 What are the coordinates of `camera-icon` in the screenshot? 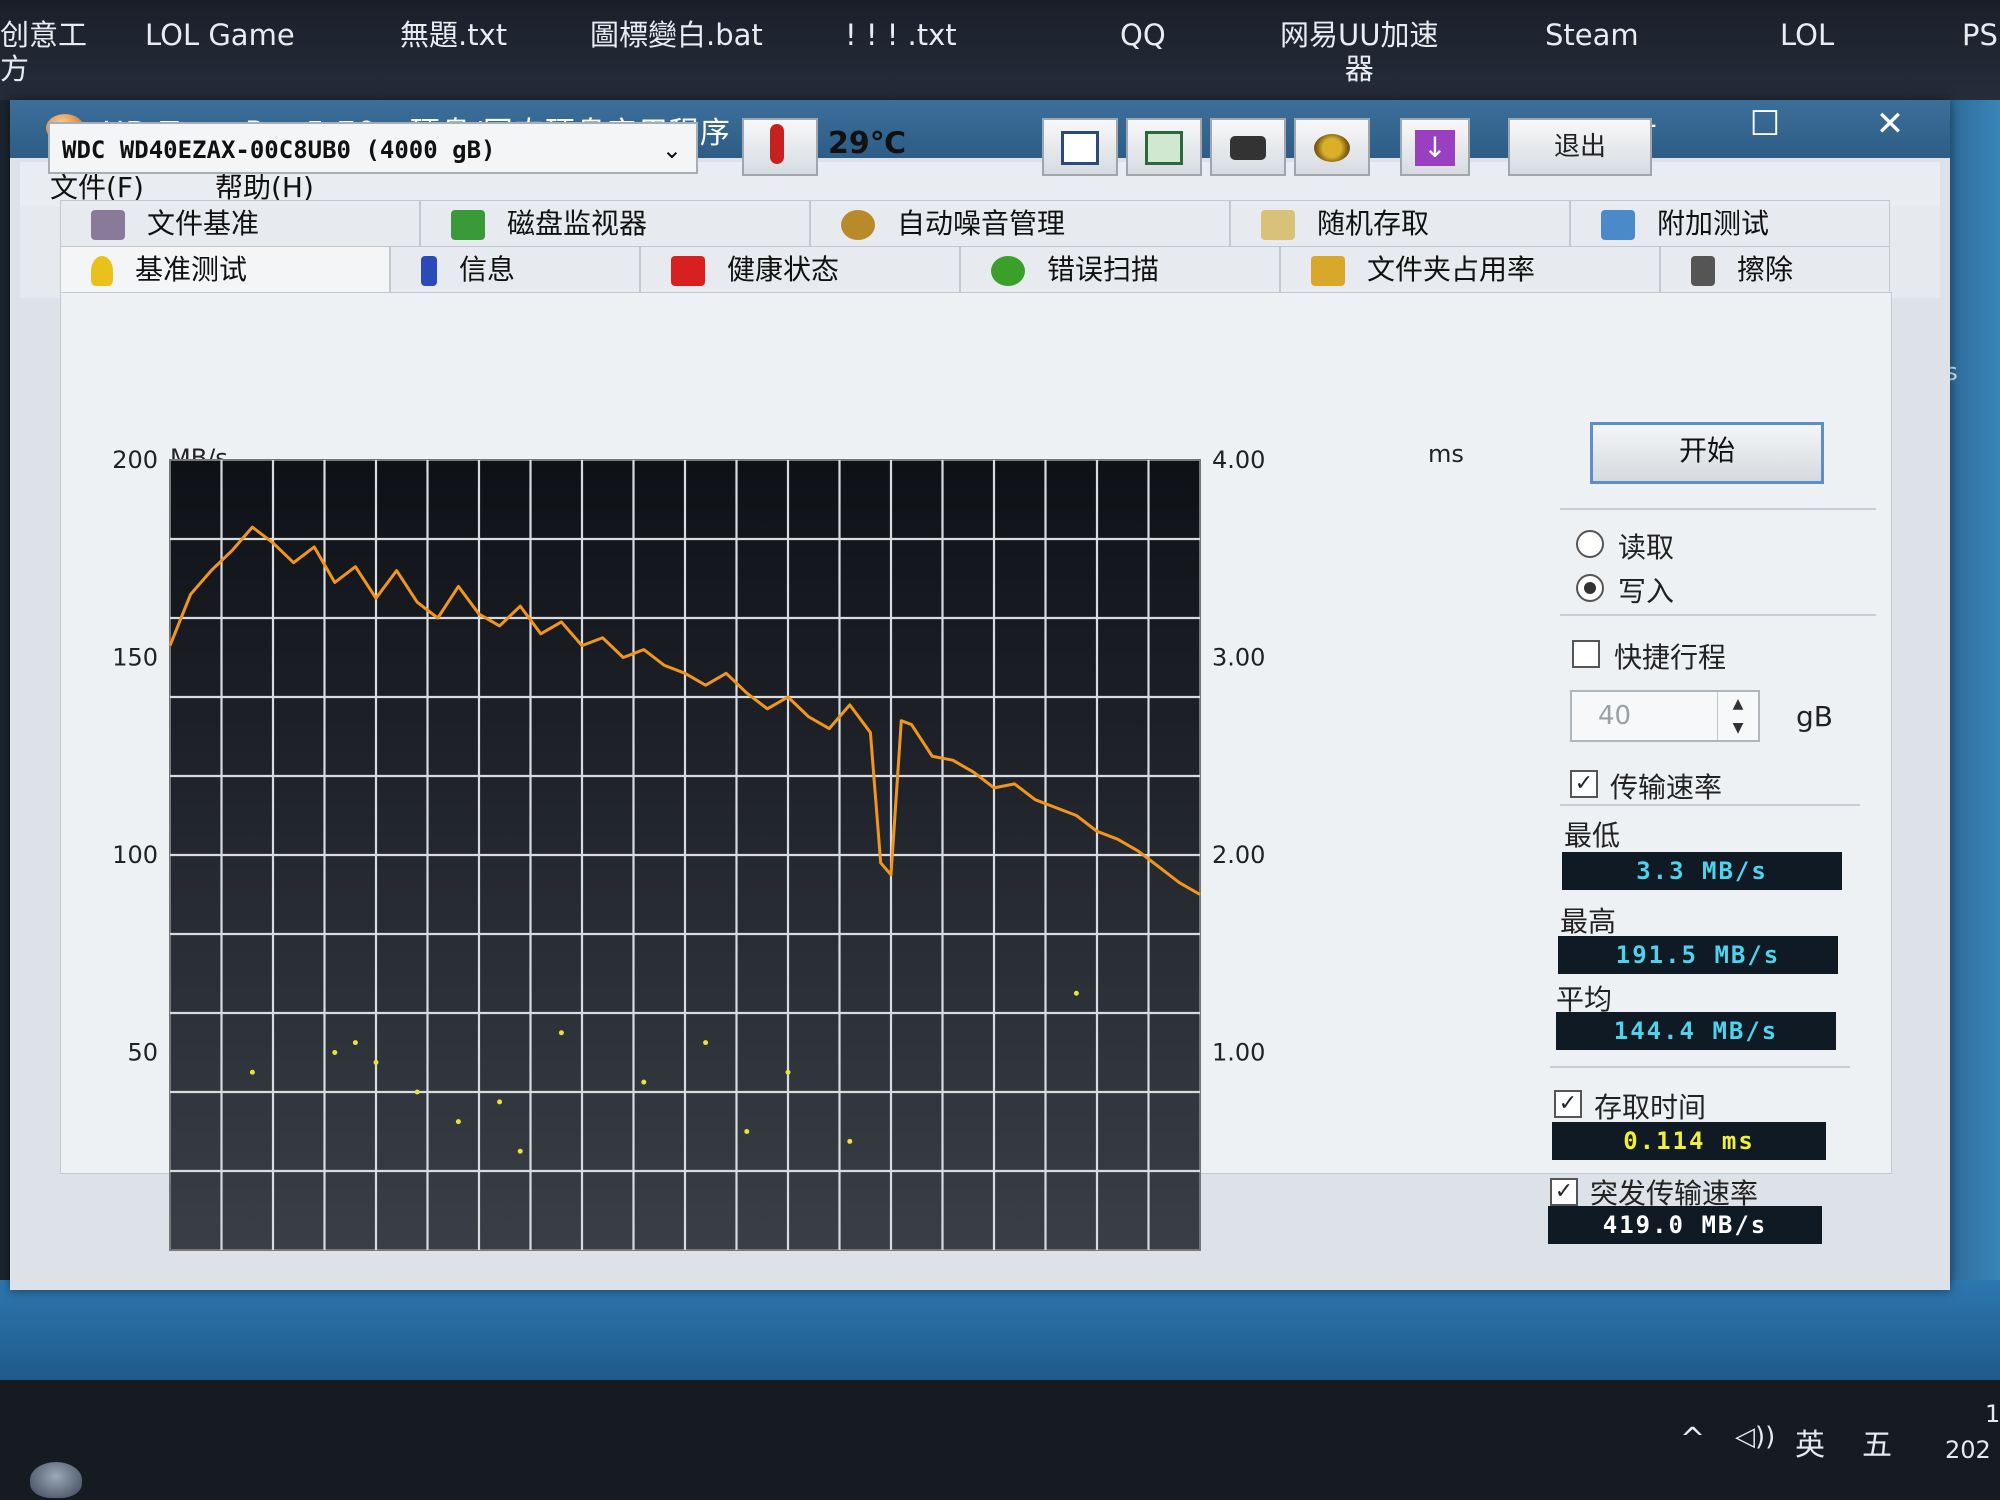 It's located at (1248, 147).